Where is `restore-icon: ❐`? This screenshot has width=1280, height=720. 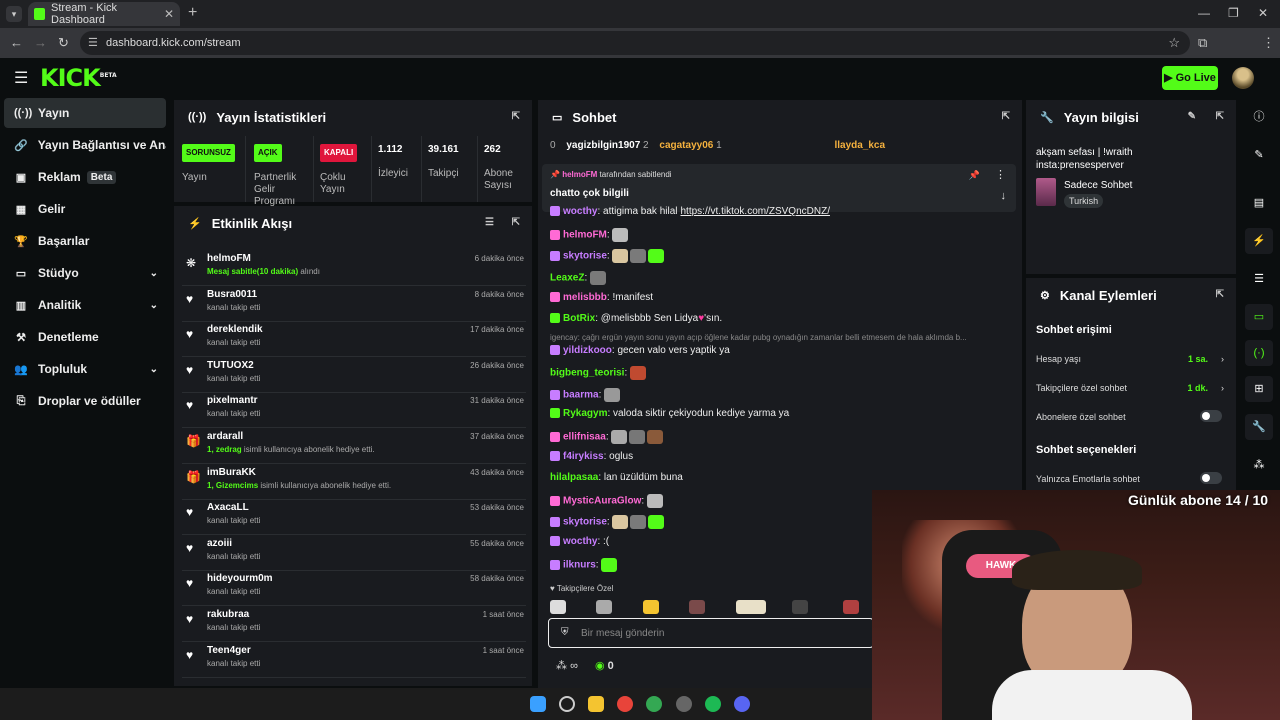
restore-icon: ❐ is located at coordinates (1233, 13).